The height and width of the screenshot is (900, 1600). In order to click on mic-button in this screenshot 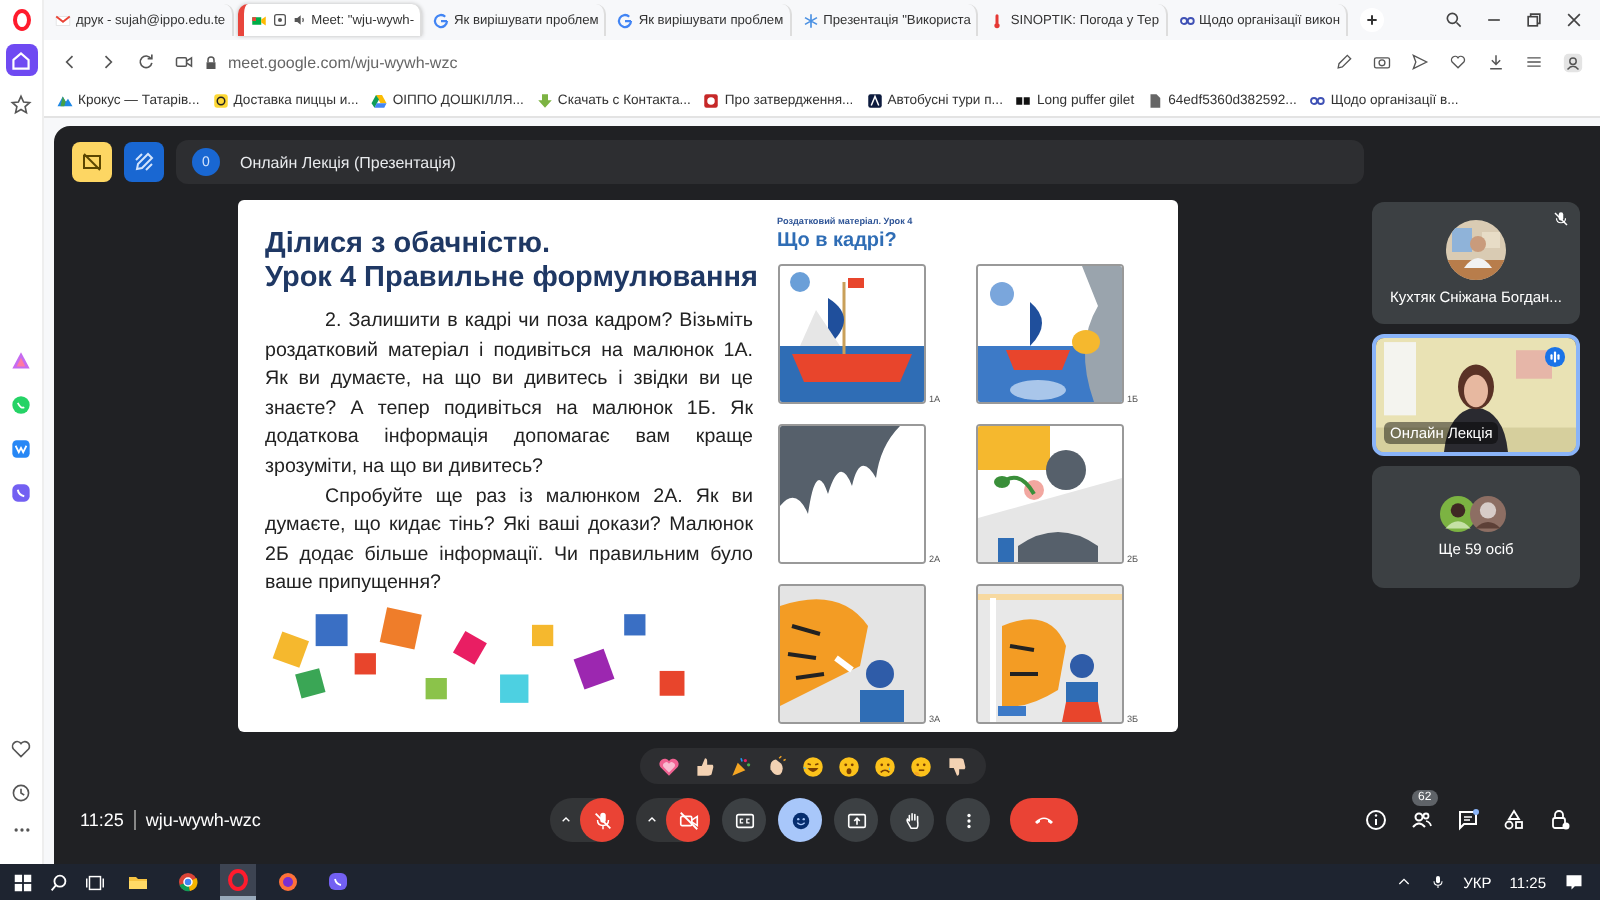, I will do `click(602, 820)`.